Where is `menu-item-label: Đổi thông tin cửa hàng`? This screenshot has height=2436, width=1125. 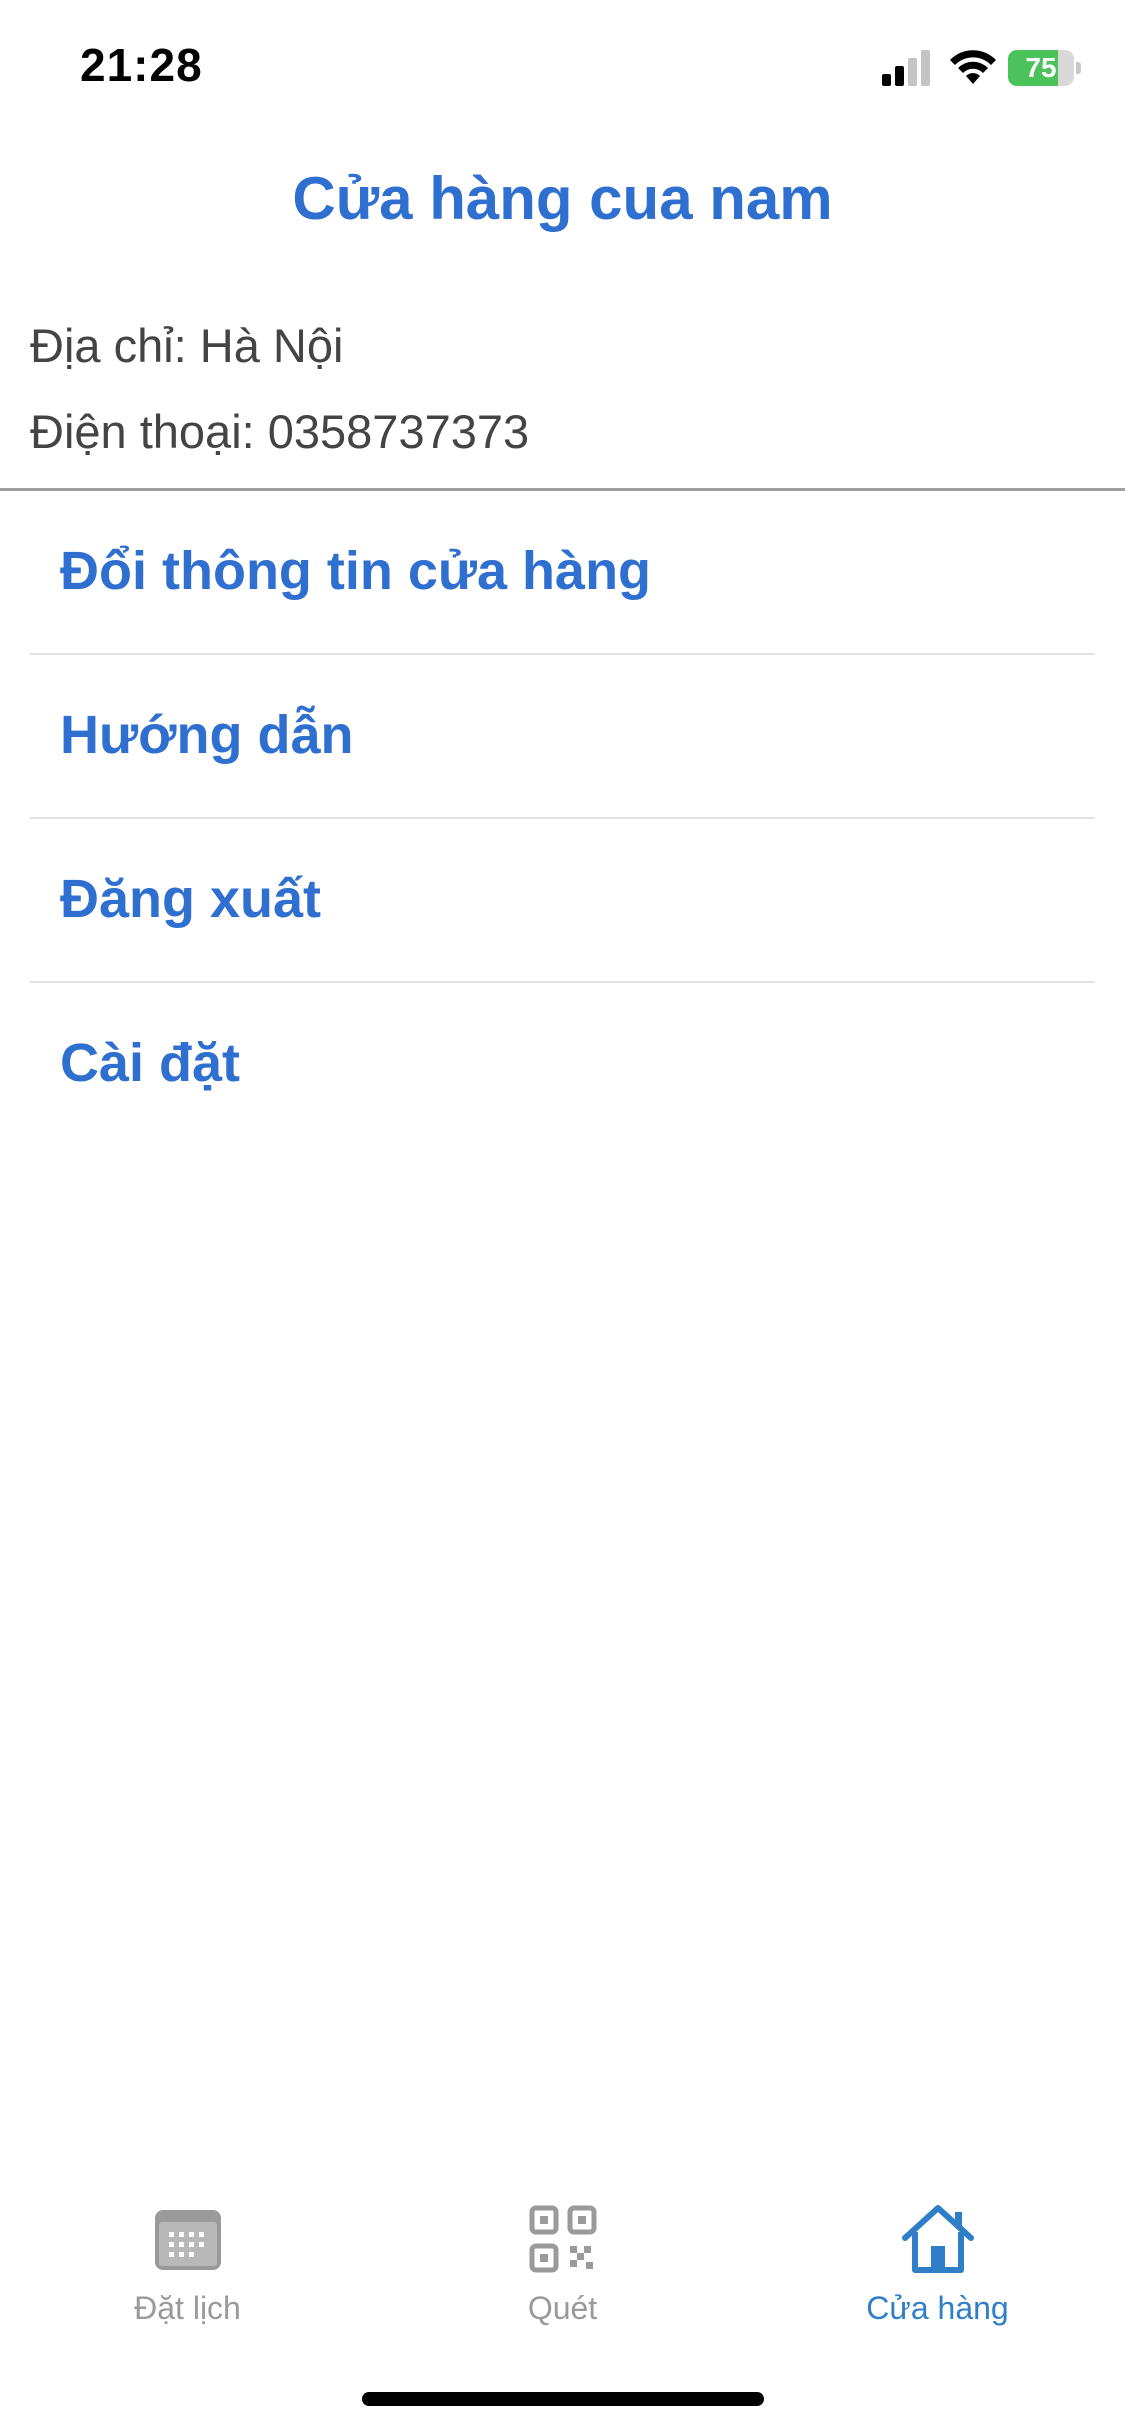
menu-item-label: Đổi thông tin cửa hàng is located at coordinates (356, 571).